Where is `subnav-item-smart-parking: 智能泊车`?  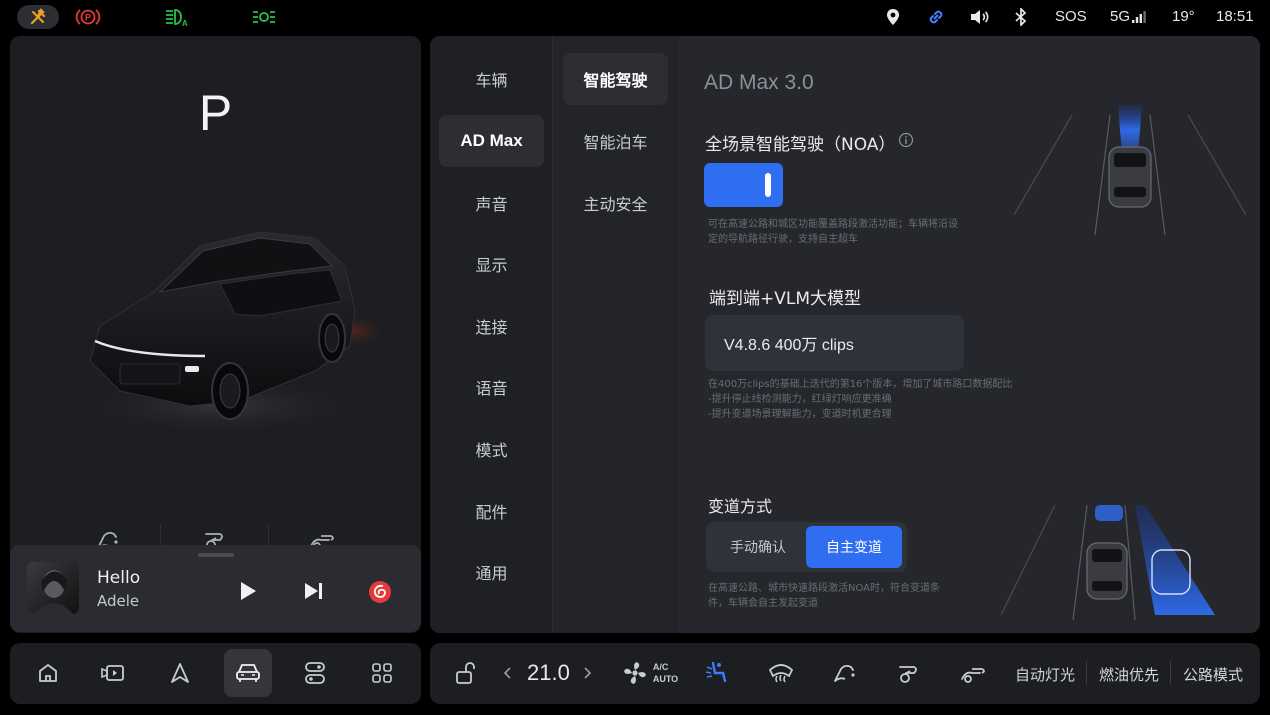 subnav-item-smart-parking: 智能泊车 is located at coordinates (615, 141).